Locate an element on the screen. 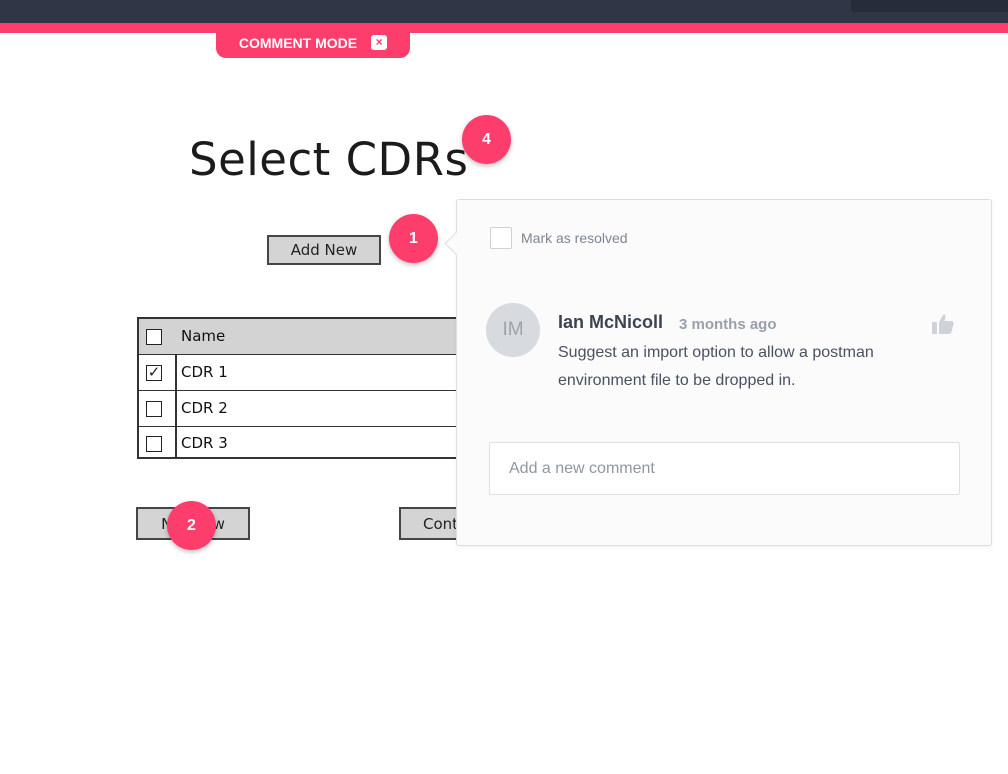 The width and height of the screenshot is (1008, 774). select-all-checkbox is located at coordinates (154, 337).